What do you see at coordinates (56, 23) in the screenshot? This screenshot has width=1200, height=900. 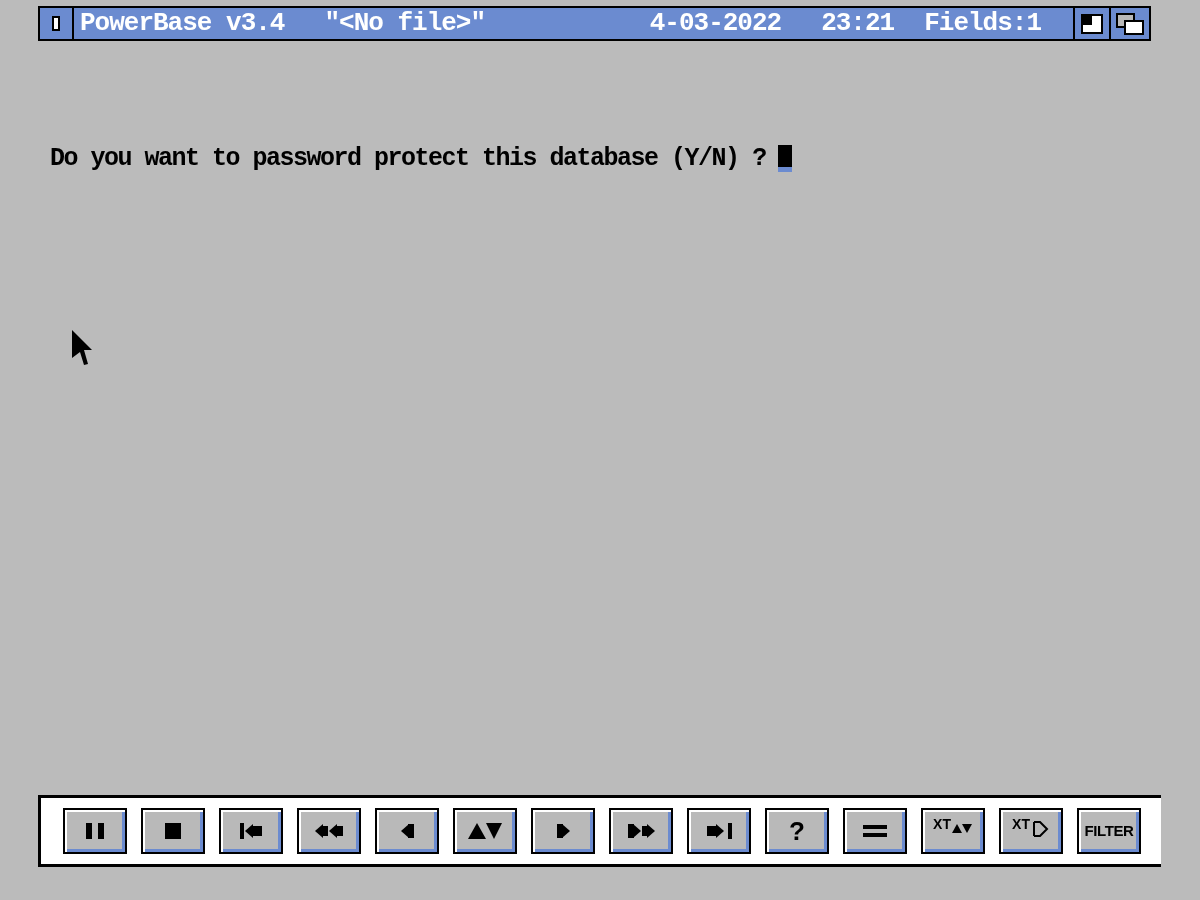 I see `close-icon` at bounding box center [56, 23].